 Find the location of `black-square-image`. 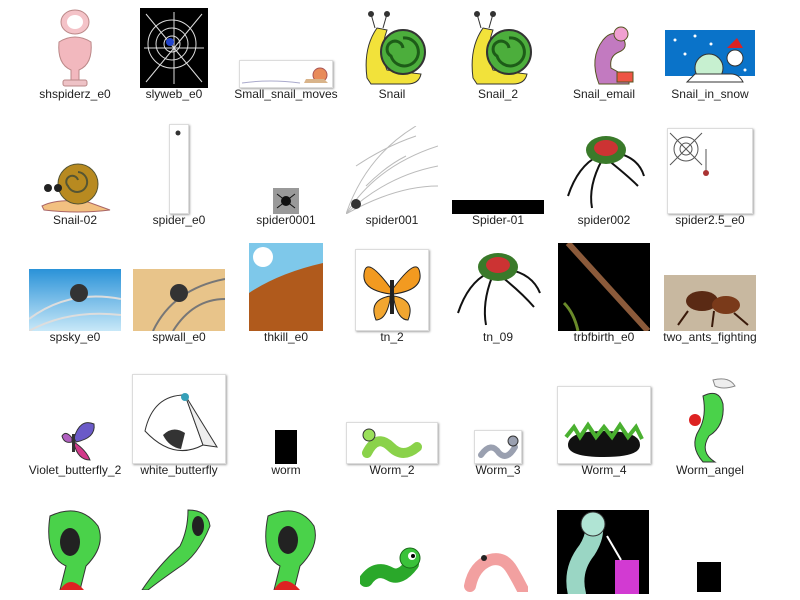

black-square-image is located at coordinates (709, 577).